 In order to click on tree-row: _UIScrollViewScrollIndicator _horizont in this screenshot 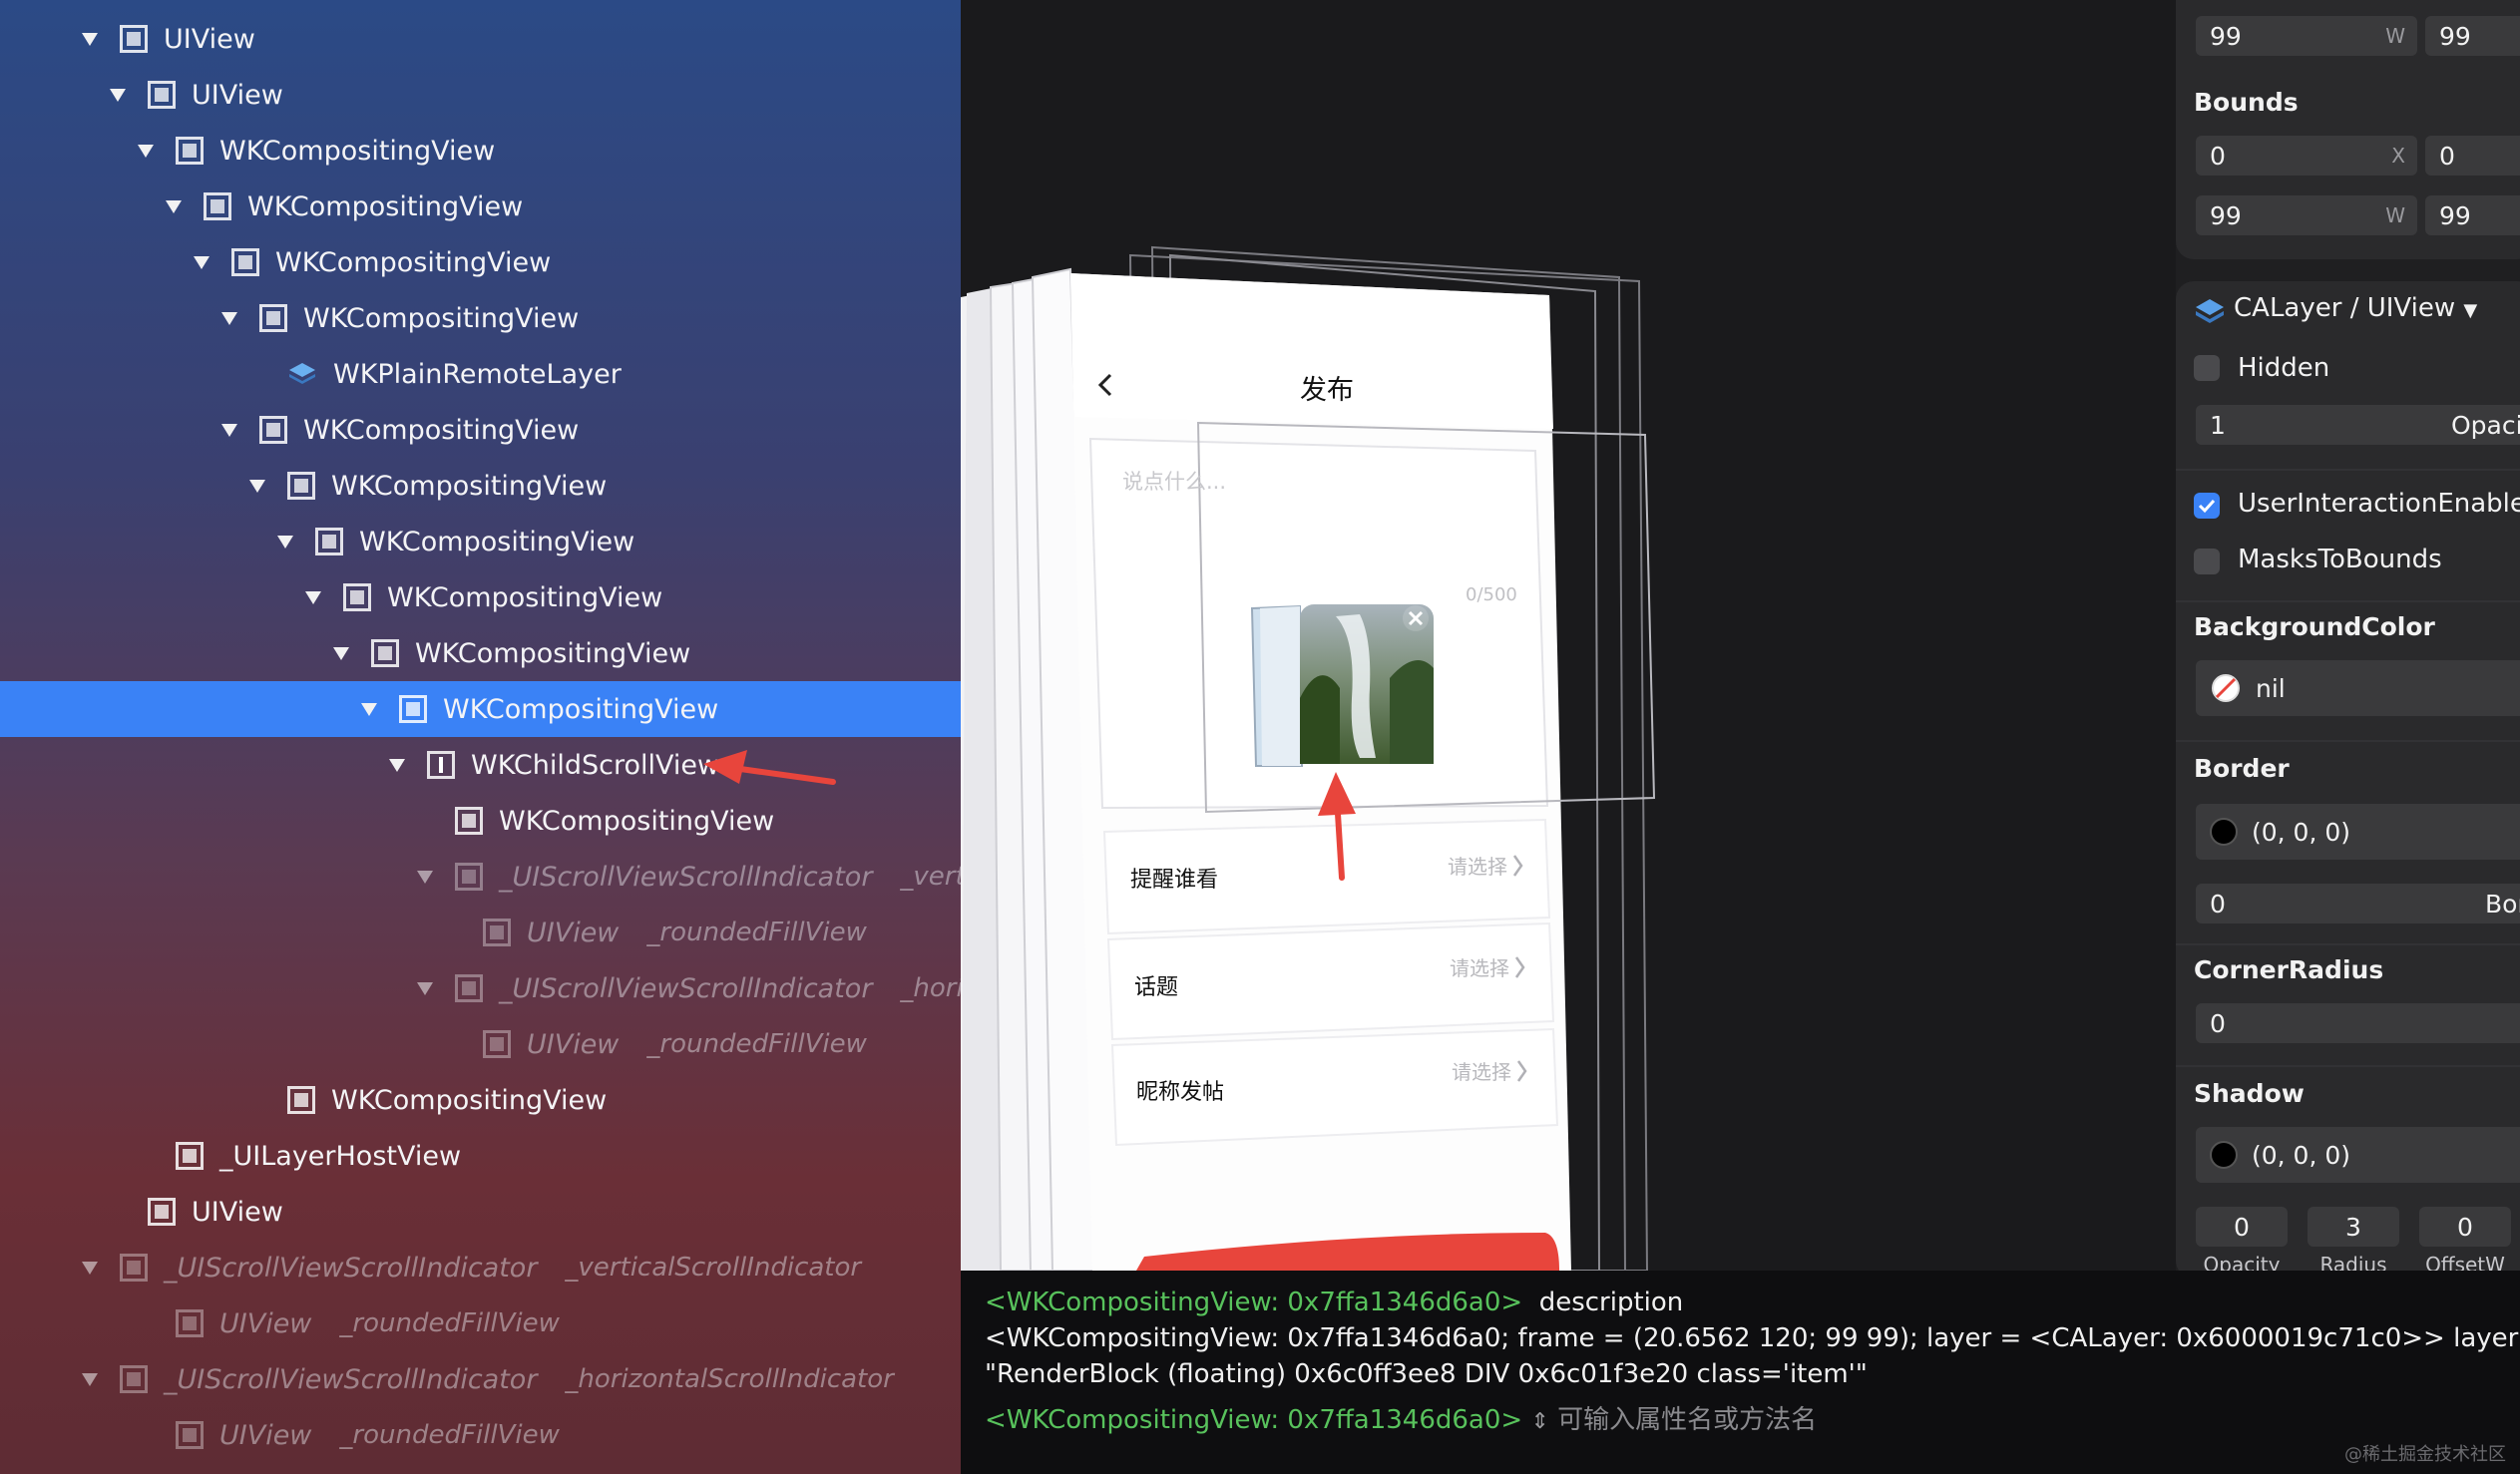, I will do `click(480, 988)`.